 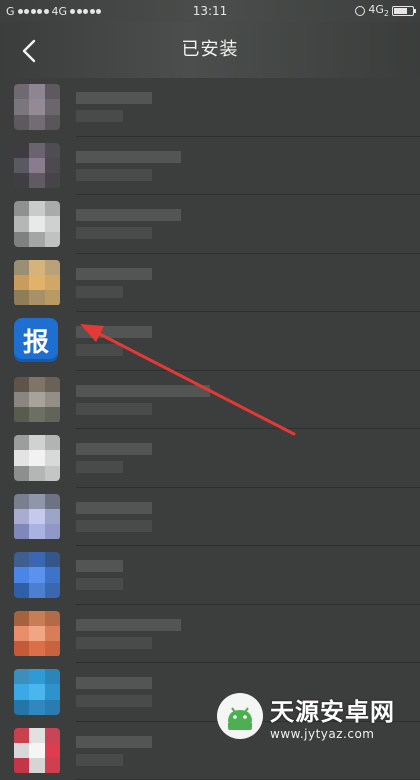 I want to click on status-bar: G 4G 13:11 4G2, so click(x=210, y=11).